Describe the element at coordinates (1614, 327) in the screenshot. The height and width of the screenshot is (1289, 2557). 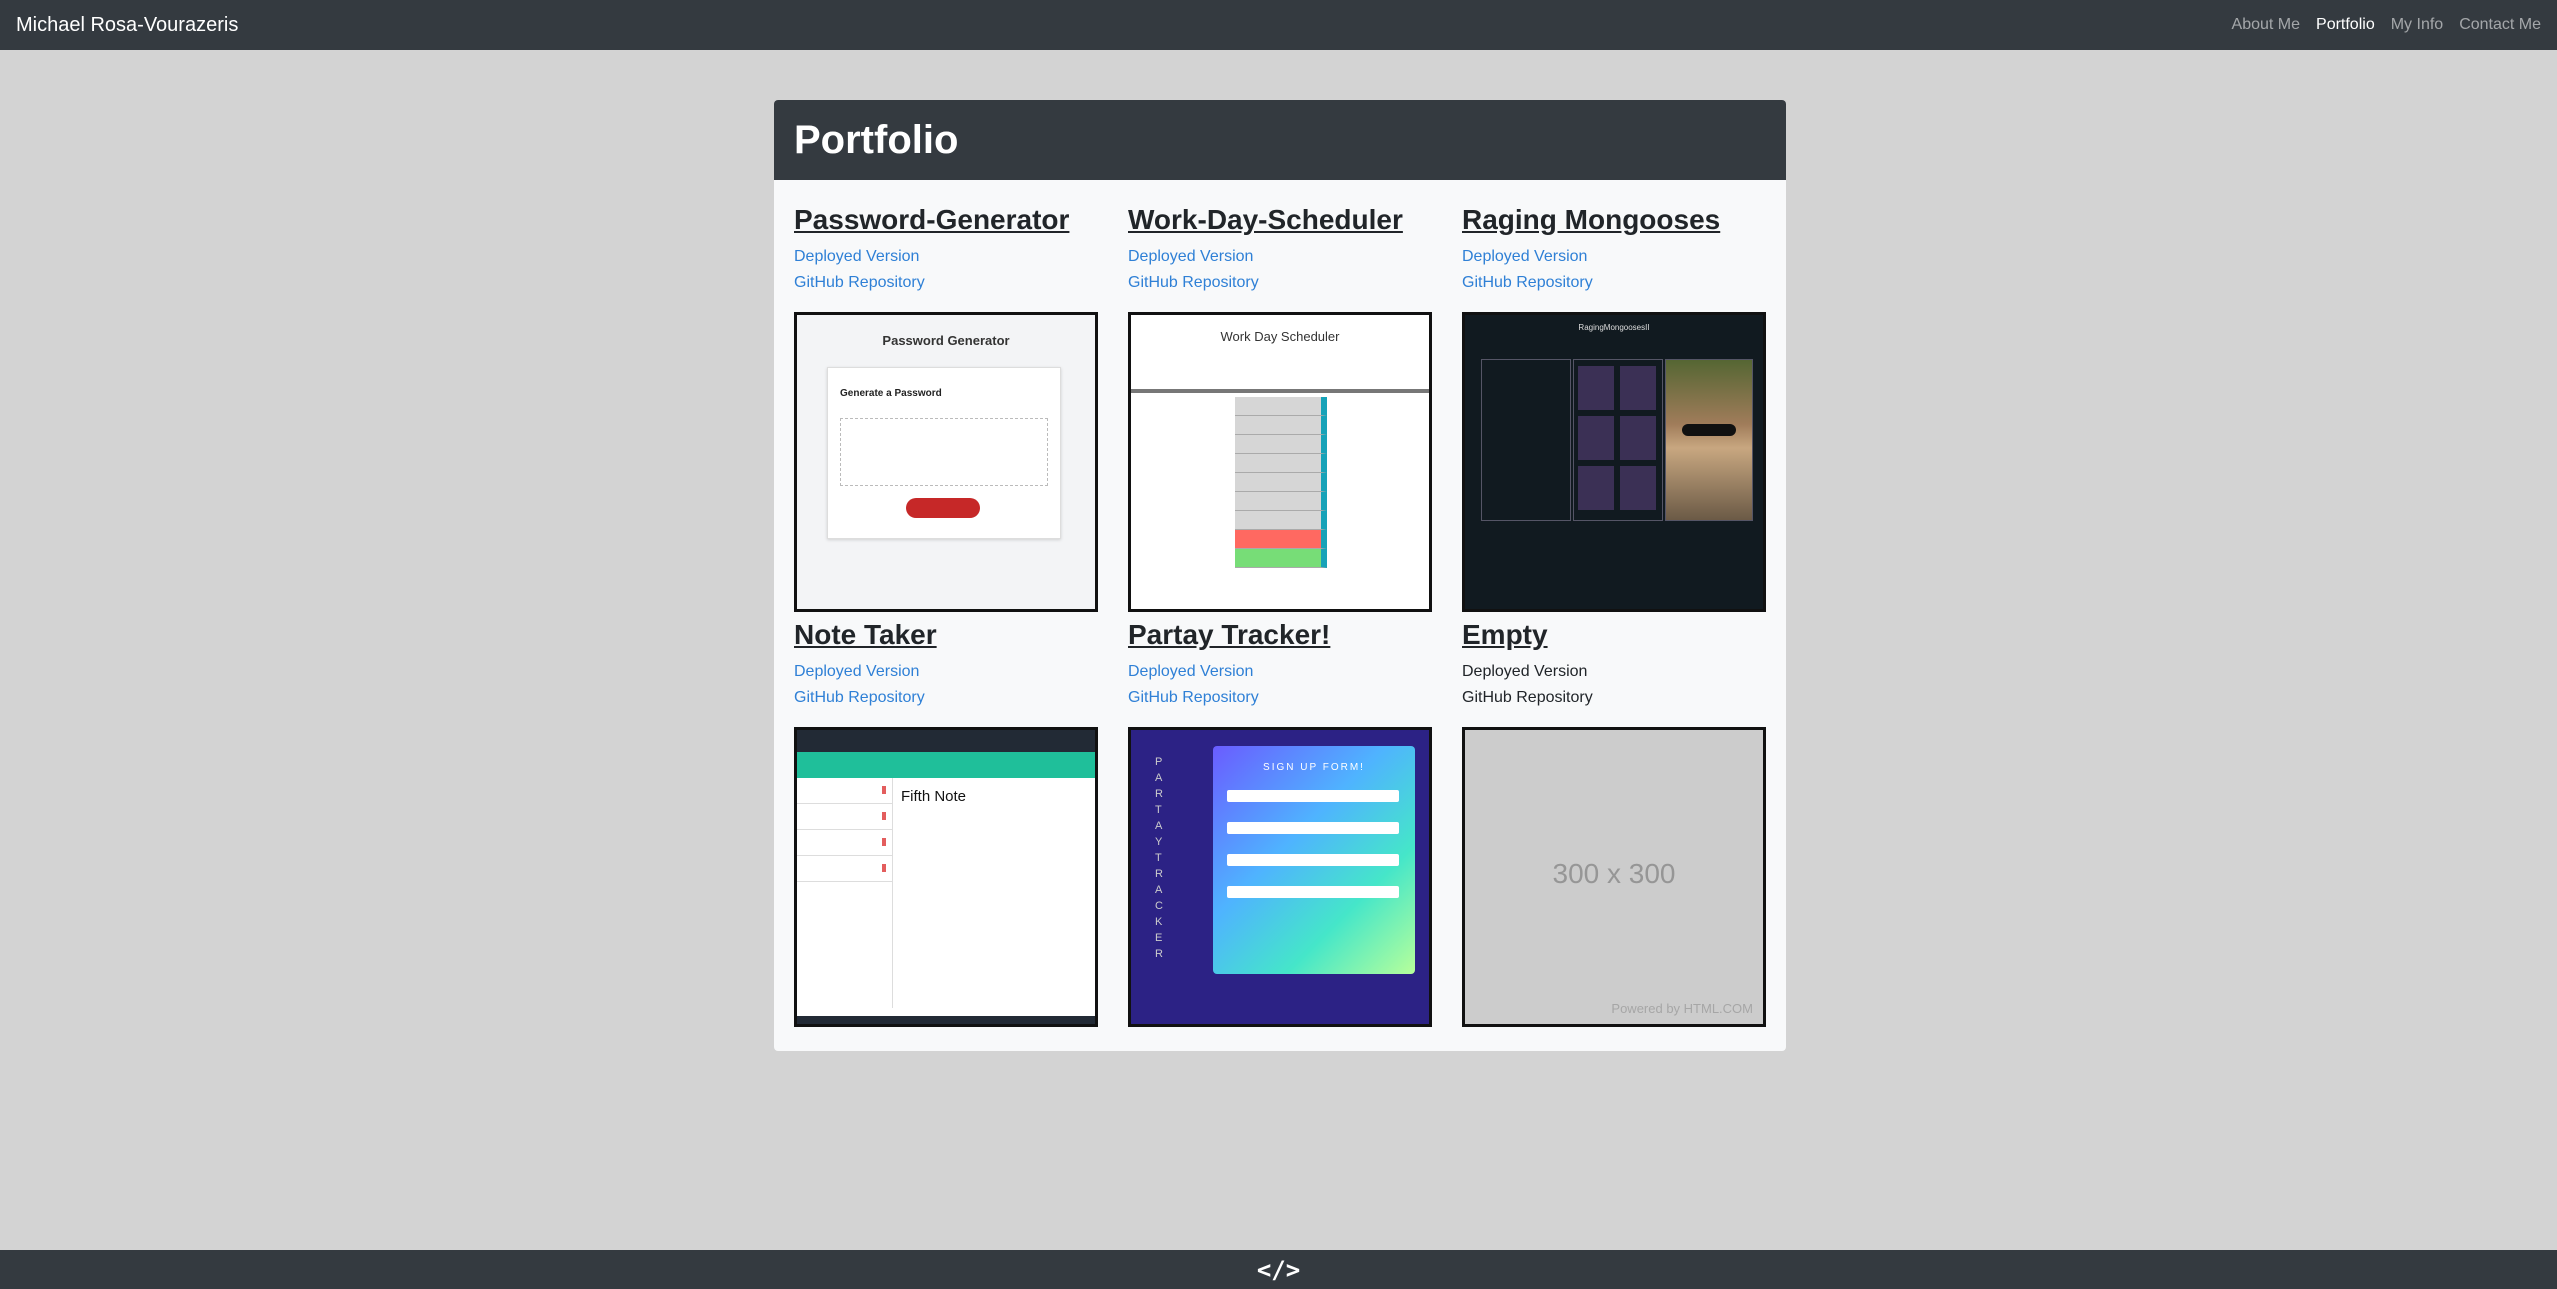
I see `thumb-heading: RagingMongoosesII` at that location.